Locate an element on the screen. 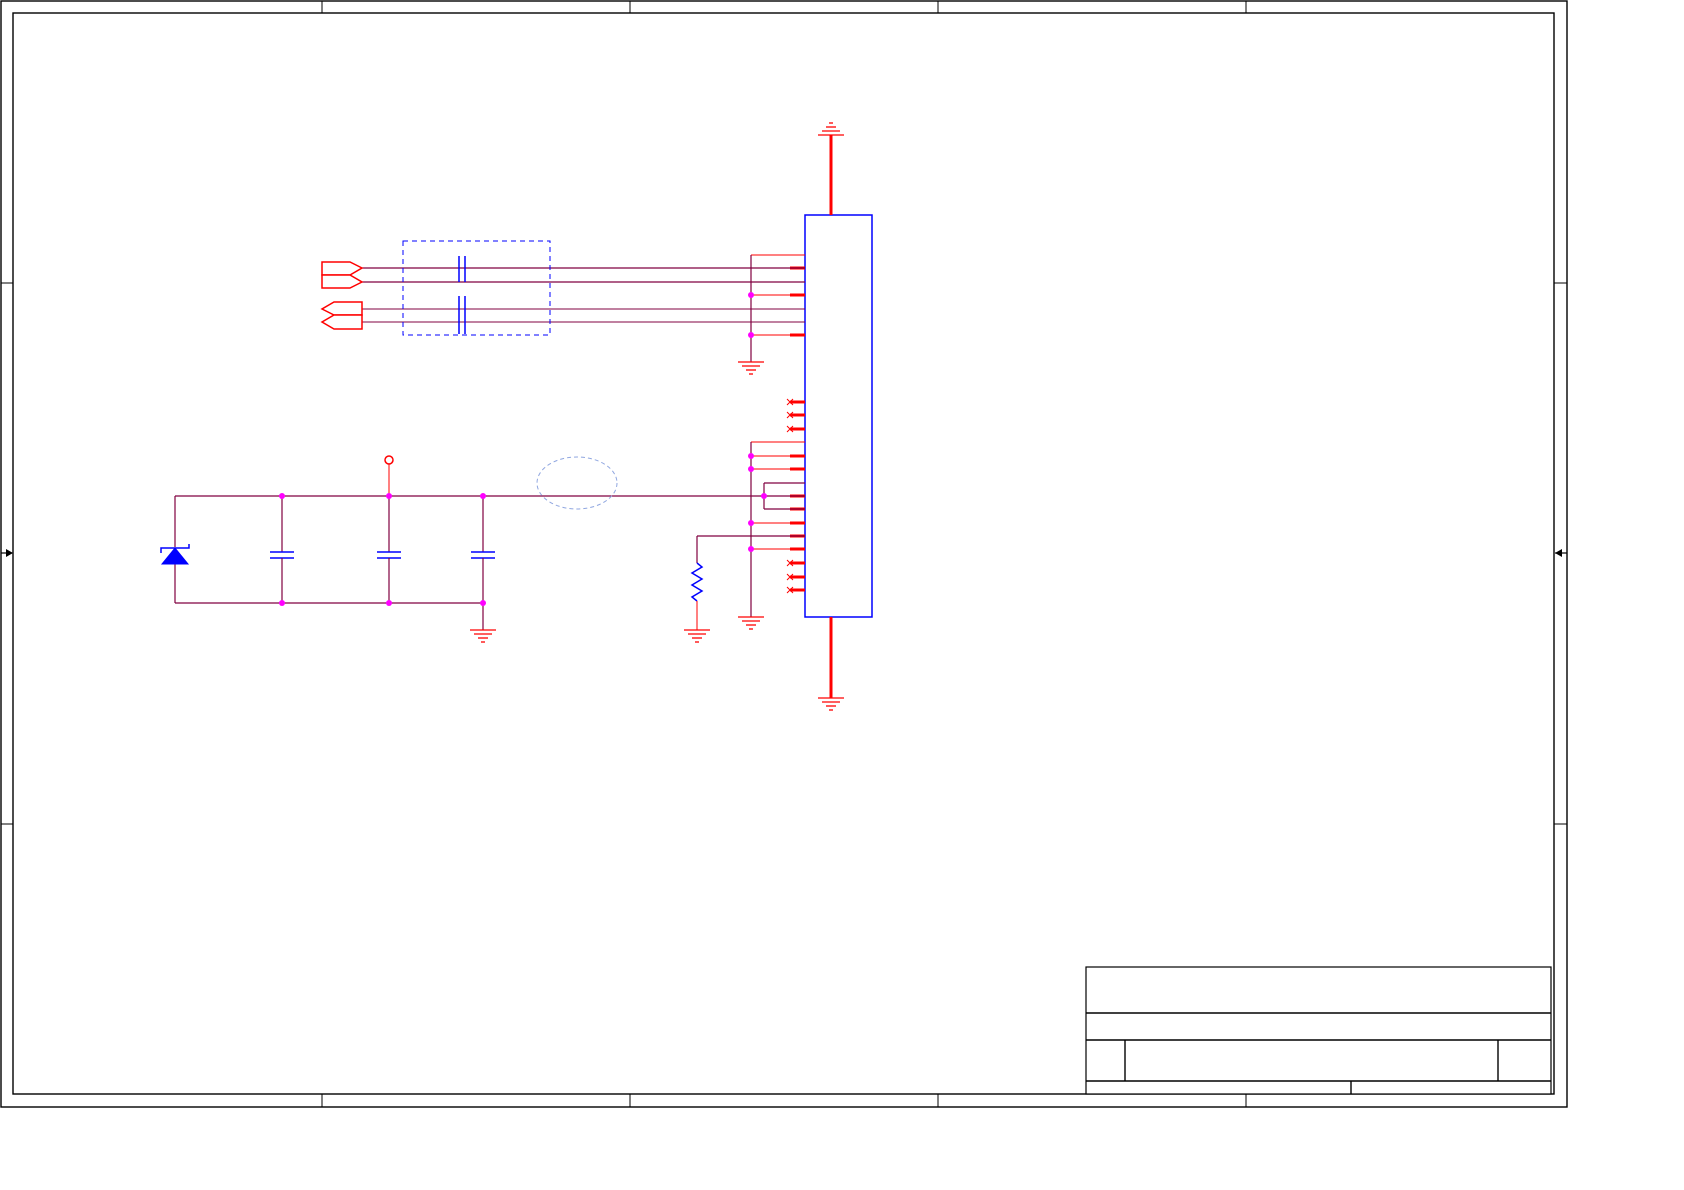 Image resolution: width=1684 pixels, height=1190 pixels. connector-body is located at coordinates (838, 416).